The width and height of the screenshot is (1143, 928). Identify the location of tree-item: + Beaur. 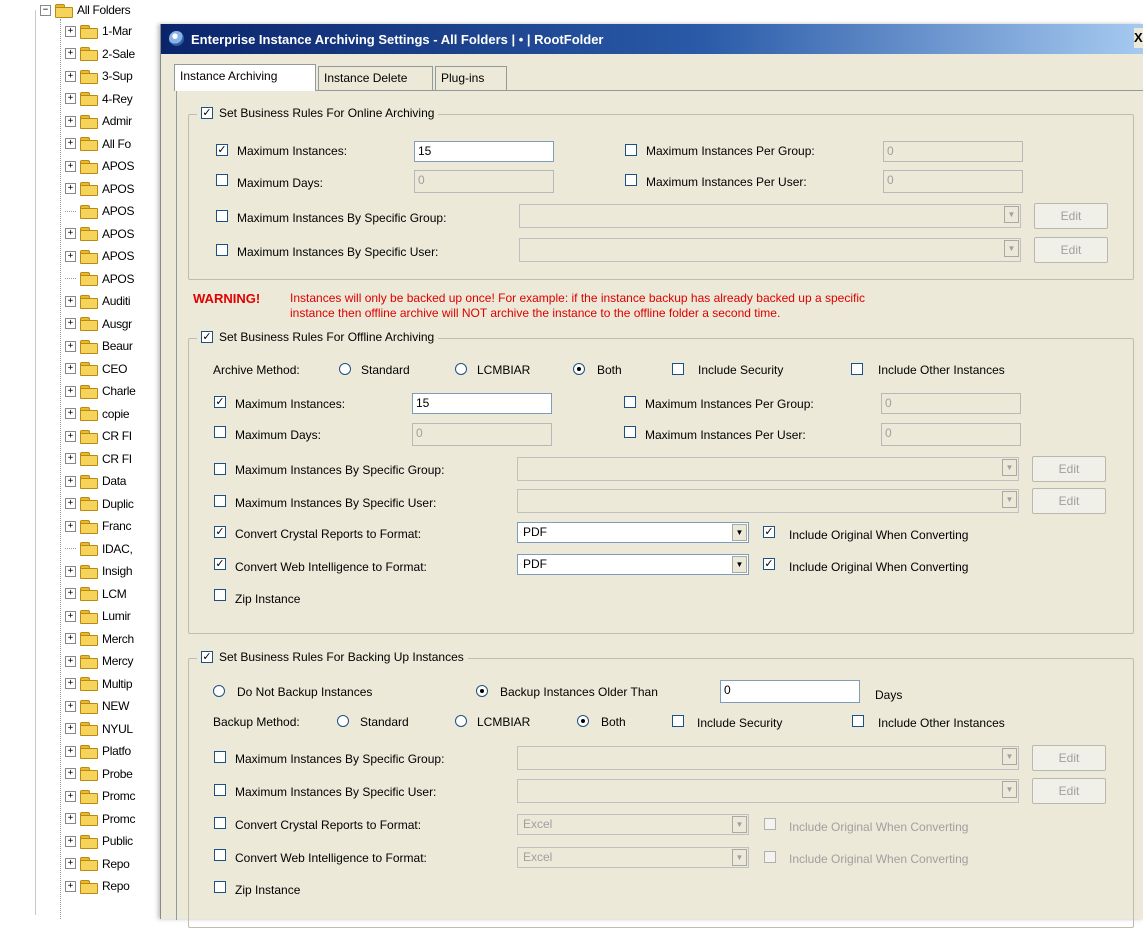
(99, 346).